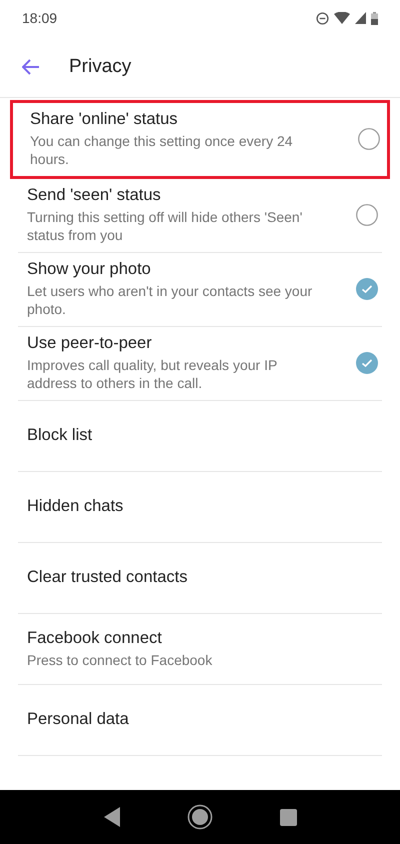 The width and height of the screenshot is (400, 844). What do you see at coordinates (94, 638) in the screenshot?
I see `setting-title: Facebook connect` at bounding box center [94, 638].